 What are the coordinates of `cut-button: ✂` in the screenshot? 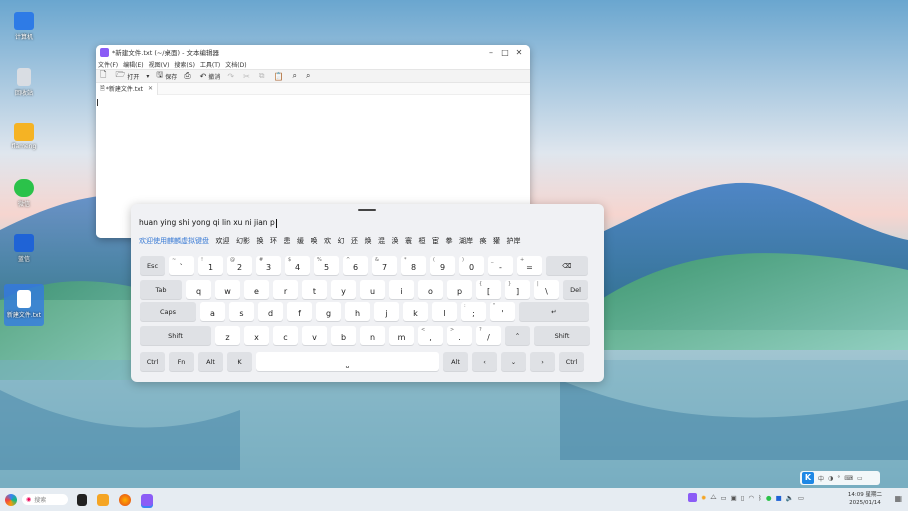 It's located at (247, 76).